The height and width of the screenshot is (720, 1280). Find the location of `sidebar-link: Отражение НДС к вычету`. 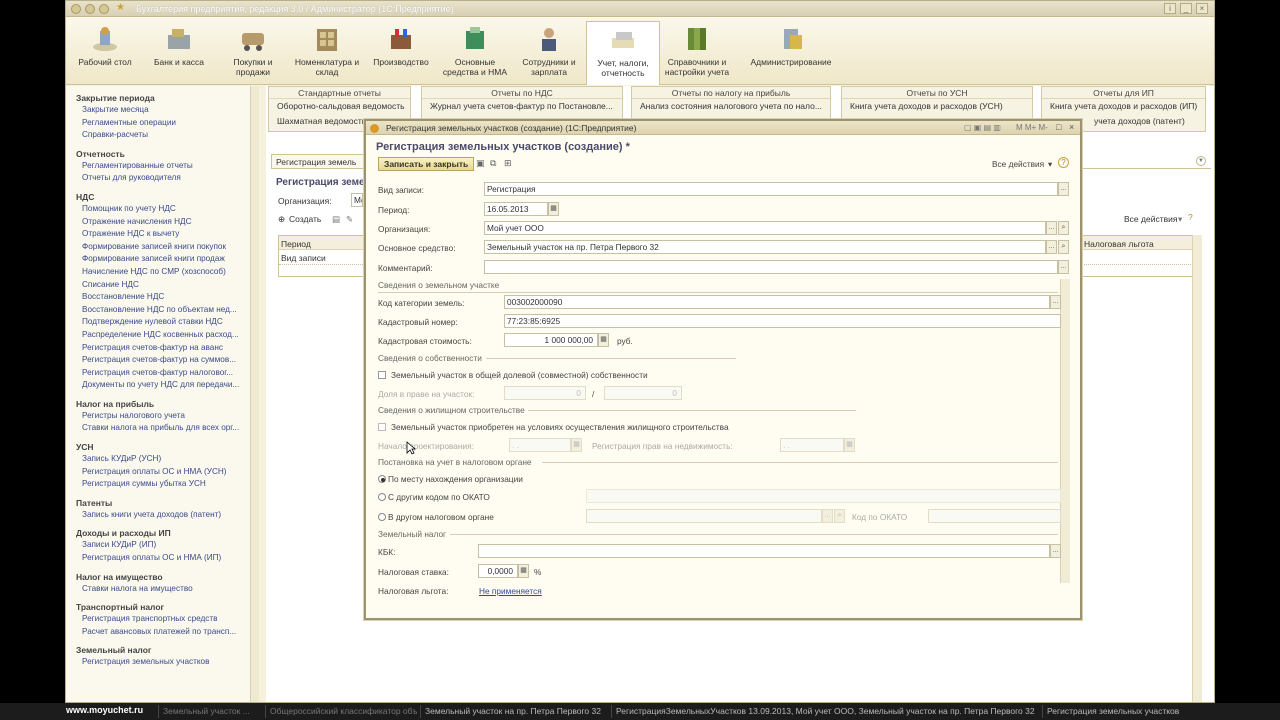

sidebar-link: Отражение НДС к вычету is located at coordinates (166, 234).